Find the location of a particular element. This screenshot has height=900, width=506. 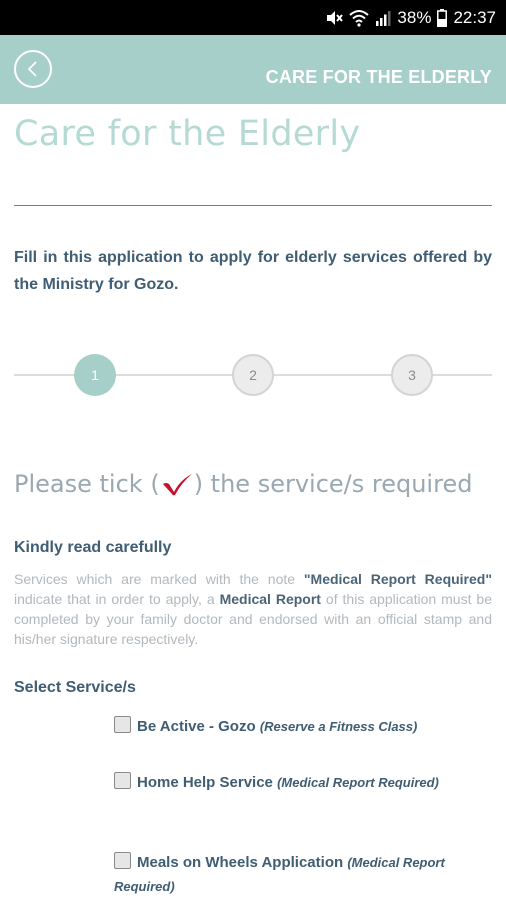

tick-heading-after: ) the service/s required is located at coordinates (333, 484).